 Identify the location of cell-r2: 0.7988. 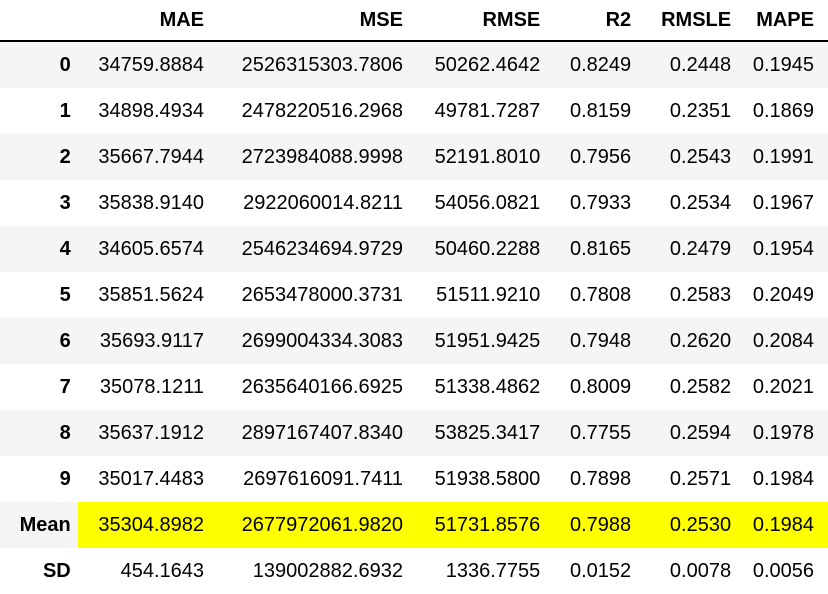
(593, 525).